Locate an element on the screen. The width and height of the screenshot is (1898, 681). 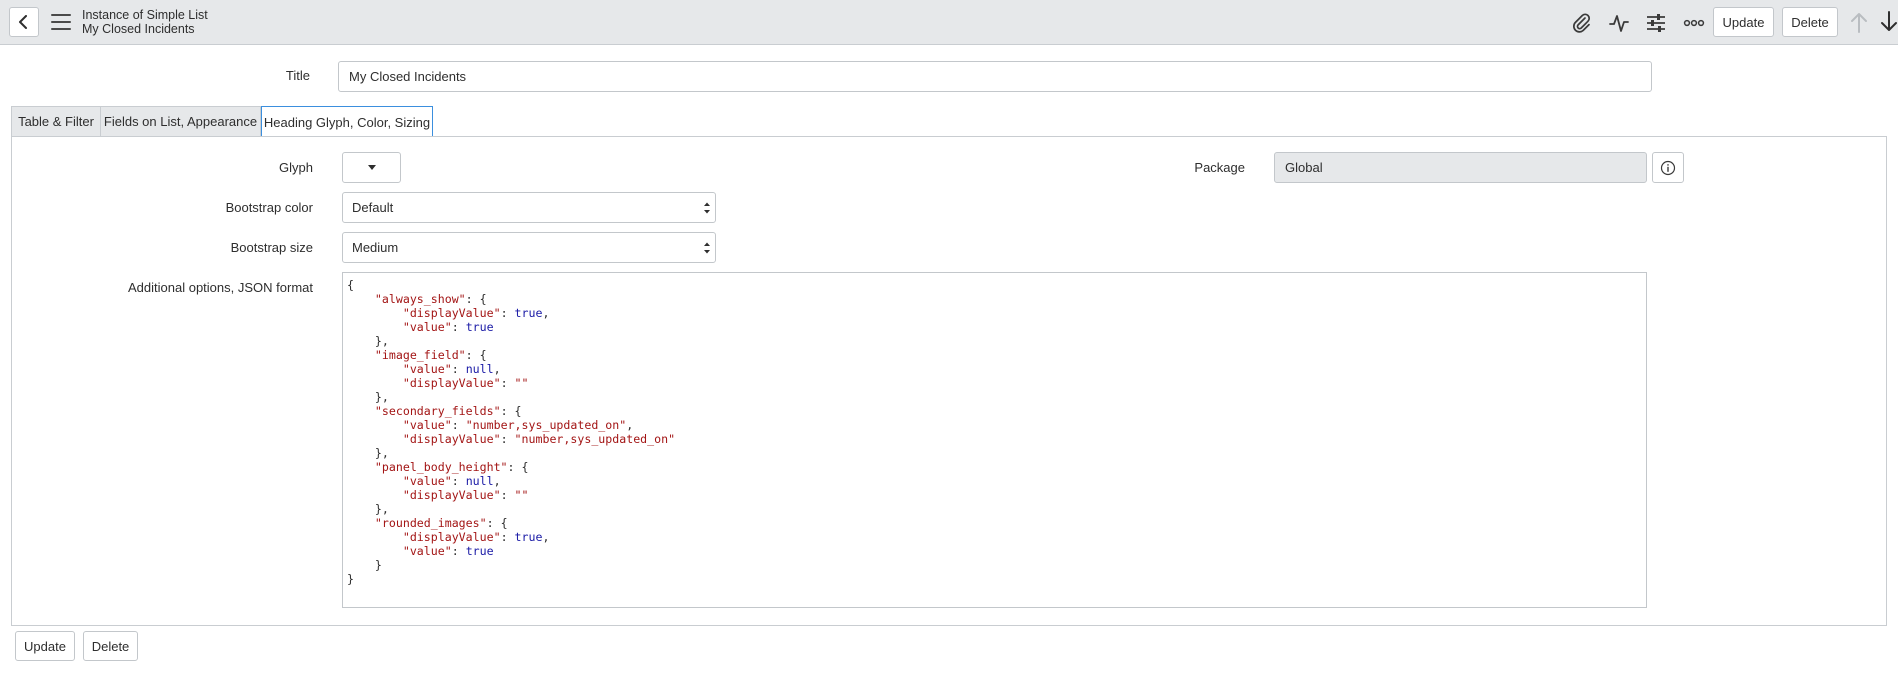
hamburger-menu-icon is located at coordinates (61, 22).